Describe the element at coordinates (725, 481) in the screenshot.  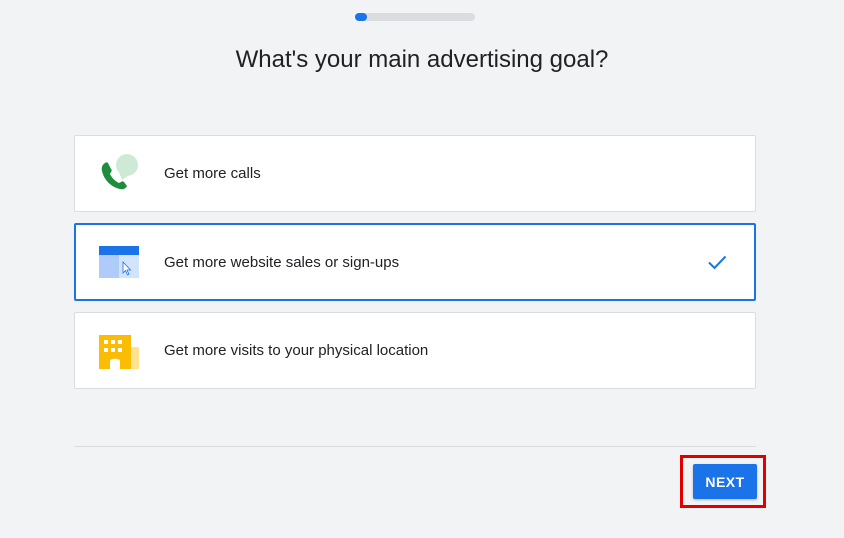
I see `next-button: NEXT` at that location.